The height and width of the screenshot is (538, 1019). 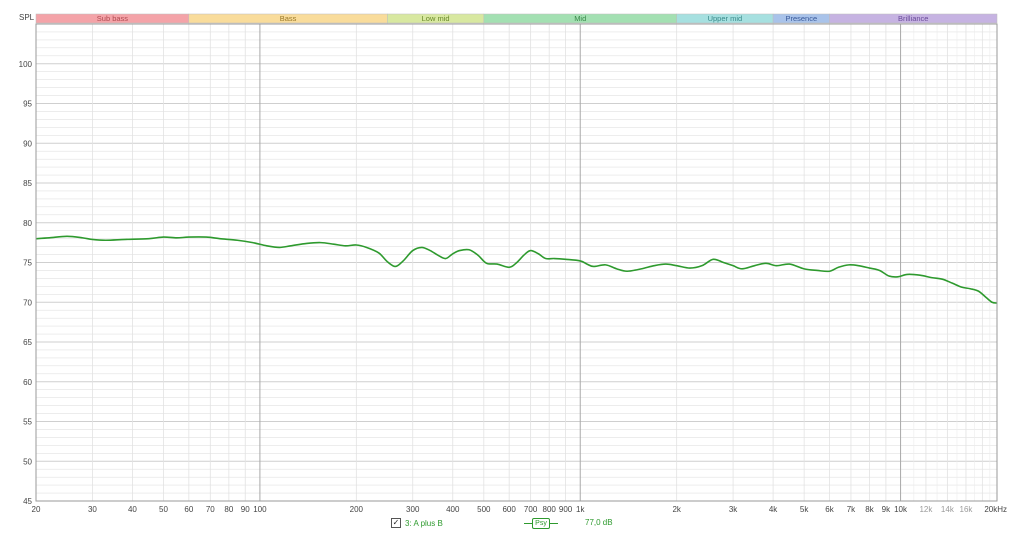 What do you see at coordinates (484, 509) in the screenshot?
I see `x-tick-label: 500` at bounding box center [484, 509].